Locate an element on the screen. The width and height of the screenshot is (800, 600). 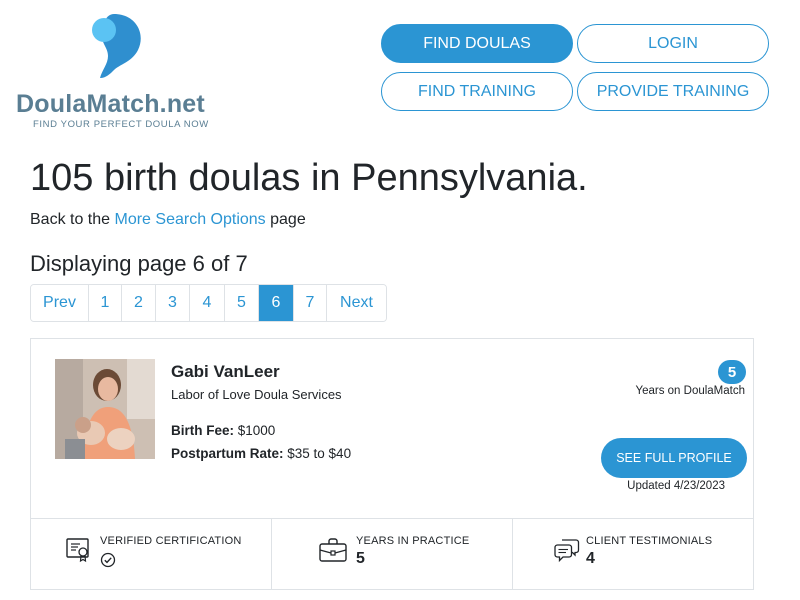
logo-wordmark: DoulaMatch.net is located at coordinates (110, 104).